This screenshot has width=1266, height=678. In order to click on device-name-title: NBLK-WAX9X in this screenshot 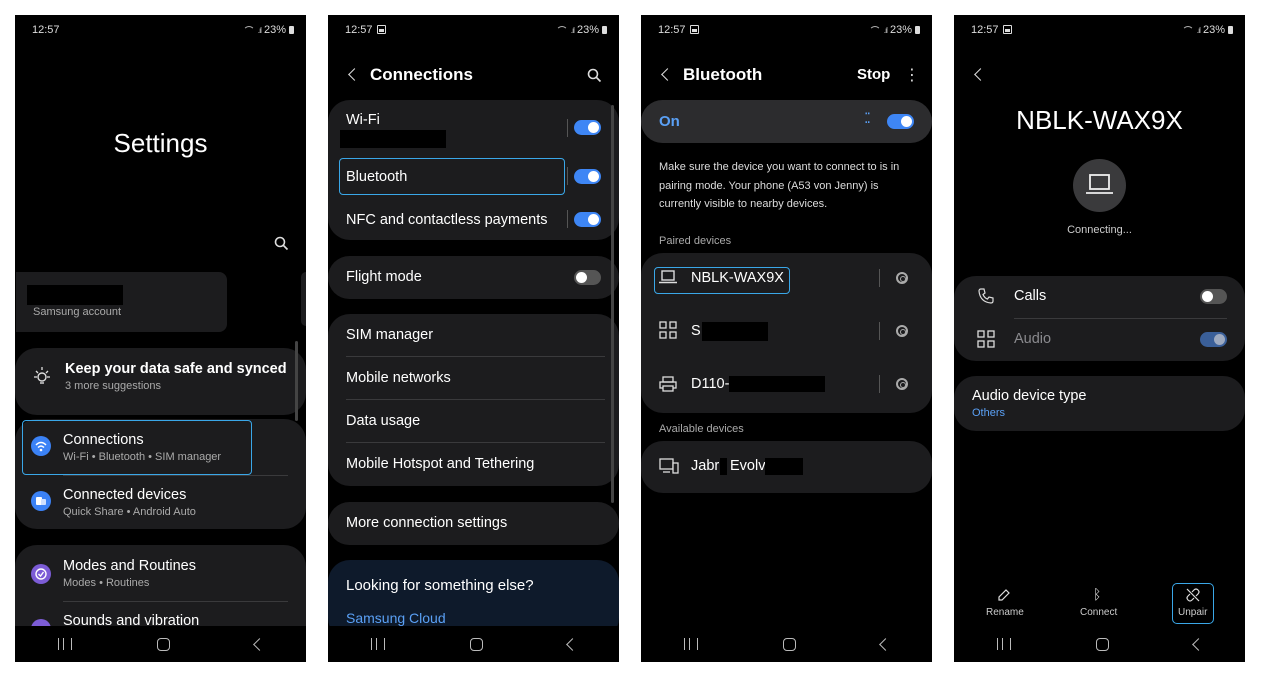, I will do `click(1099, 120)`.